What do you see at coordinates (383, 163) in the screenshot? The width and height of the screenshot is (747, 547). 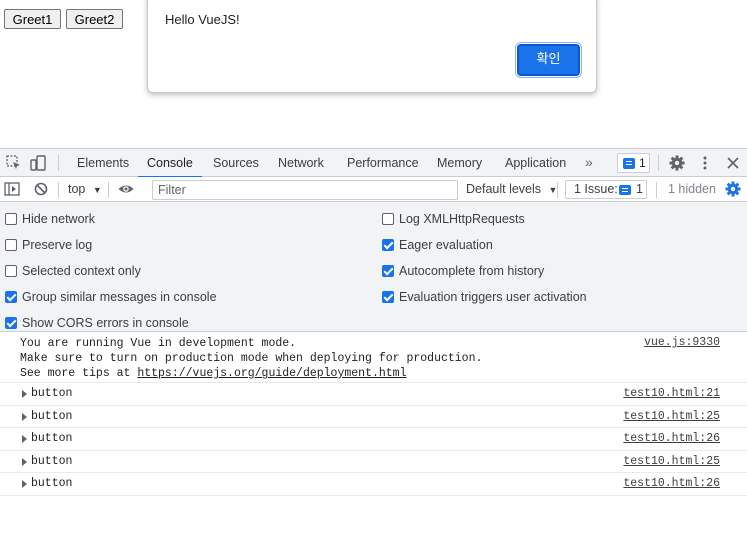 I see `tab-performance: Performance` at bounding box center [383, 163].